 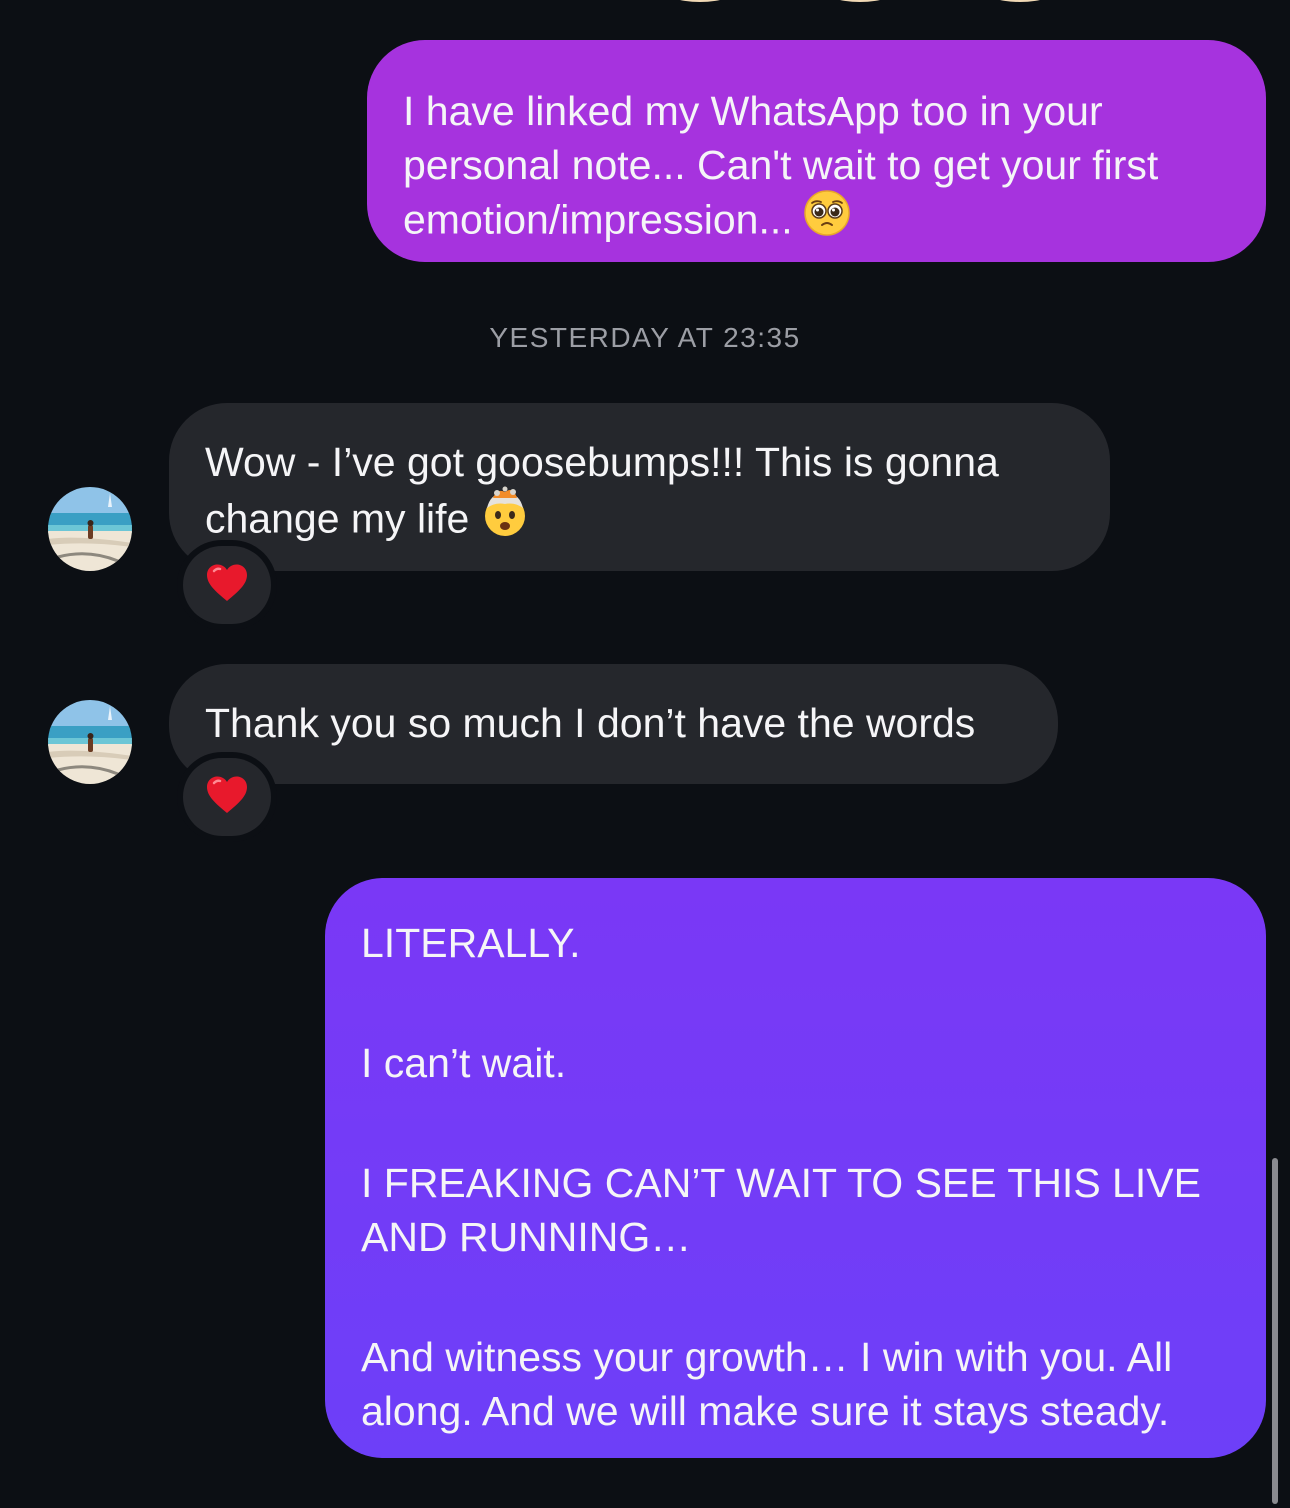 What do you see at coordinates (471, 943) in the screenshot?
I see `message-paragraph: LITERALLY.` at bounding box center [471, 943].